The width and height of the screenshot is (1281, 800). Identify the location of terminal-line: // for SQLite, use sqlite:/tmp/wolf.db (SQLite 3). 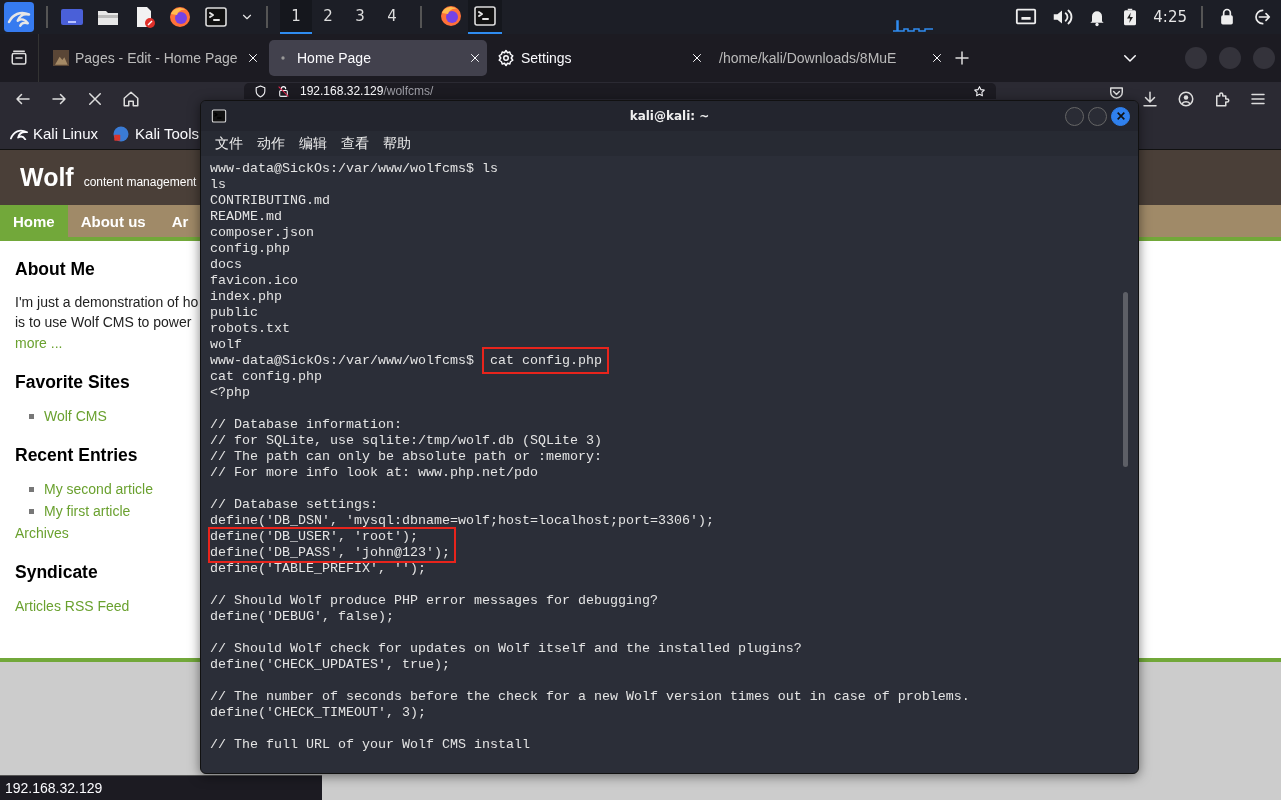
(406, 441).